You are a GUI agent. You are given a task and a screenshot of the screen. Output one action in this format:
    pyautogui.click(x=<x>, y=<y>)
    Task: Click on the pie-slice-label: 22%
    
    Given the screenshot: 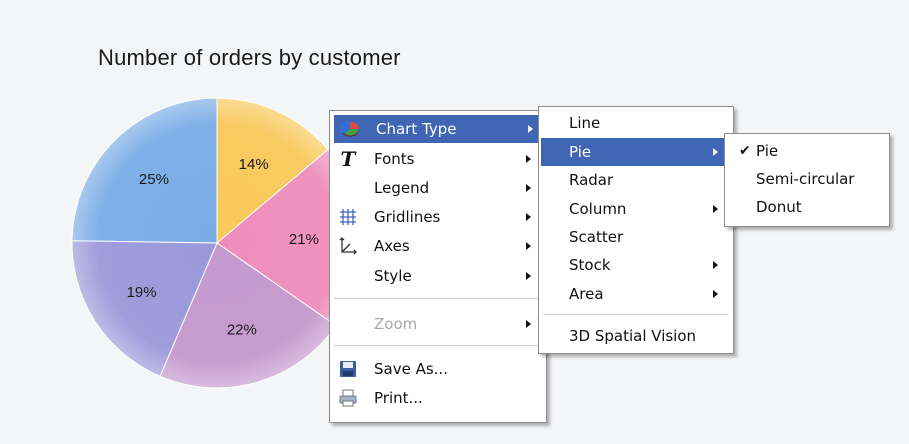 What is the action you would take?
    pyautogui.click(x=242, y=329)
    